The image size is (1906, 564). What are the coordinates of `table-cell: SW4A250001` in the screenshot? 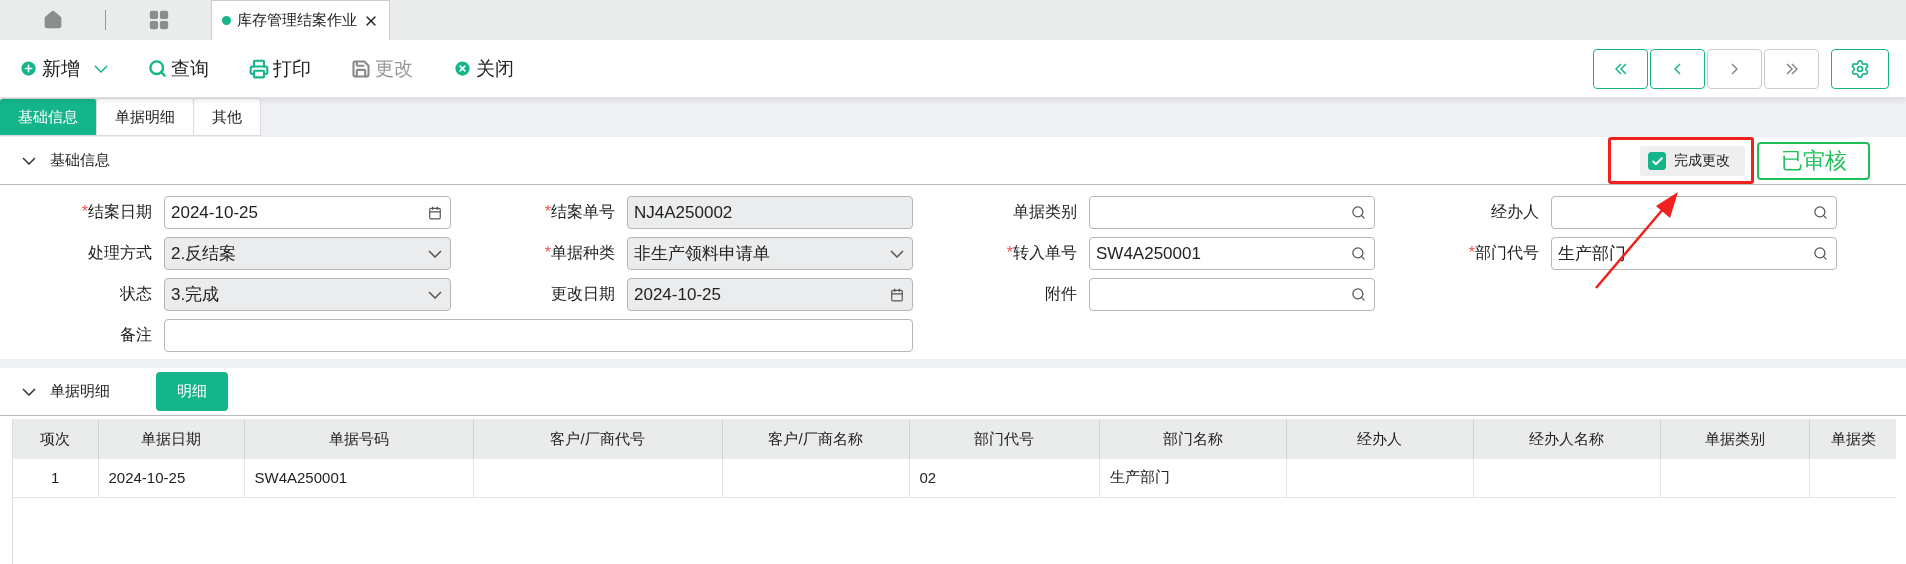 It's located at (358, 478).